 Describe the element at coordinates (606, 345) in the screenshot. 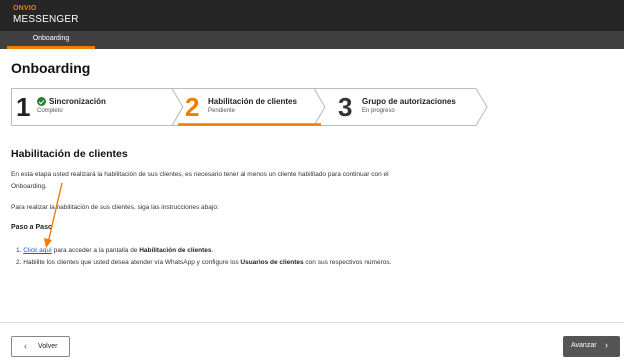

I see `chevron-right-icon: ›` at that location.